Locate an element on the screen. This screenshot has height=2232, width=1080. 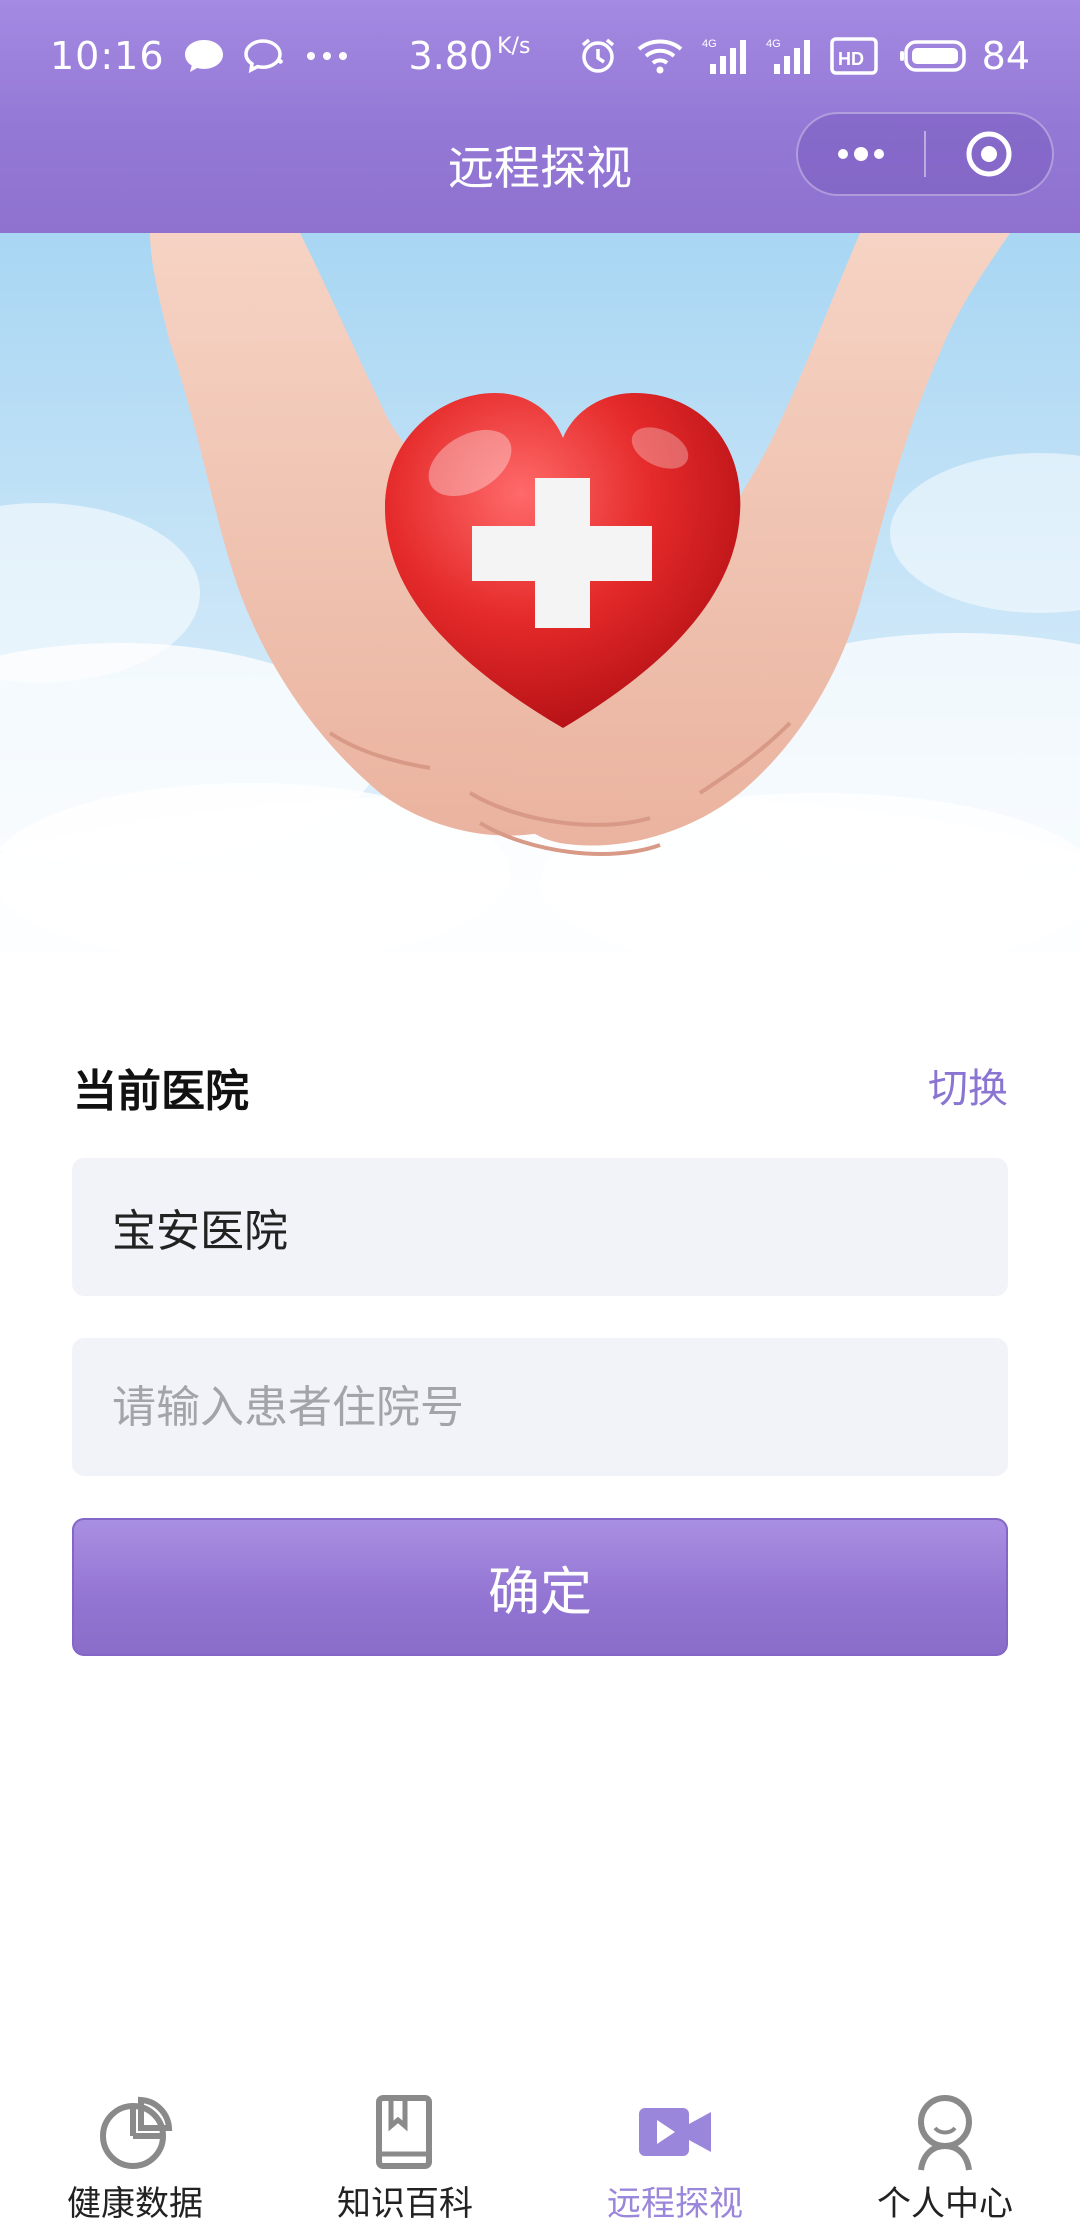
network-speed: 3.80 K/s is located at coordinates (470, 56).